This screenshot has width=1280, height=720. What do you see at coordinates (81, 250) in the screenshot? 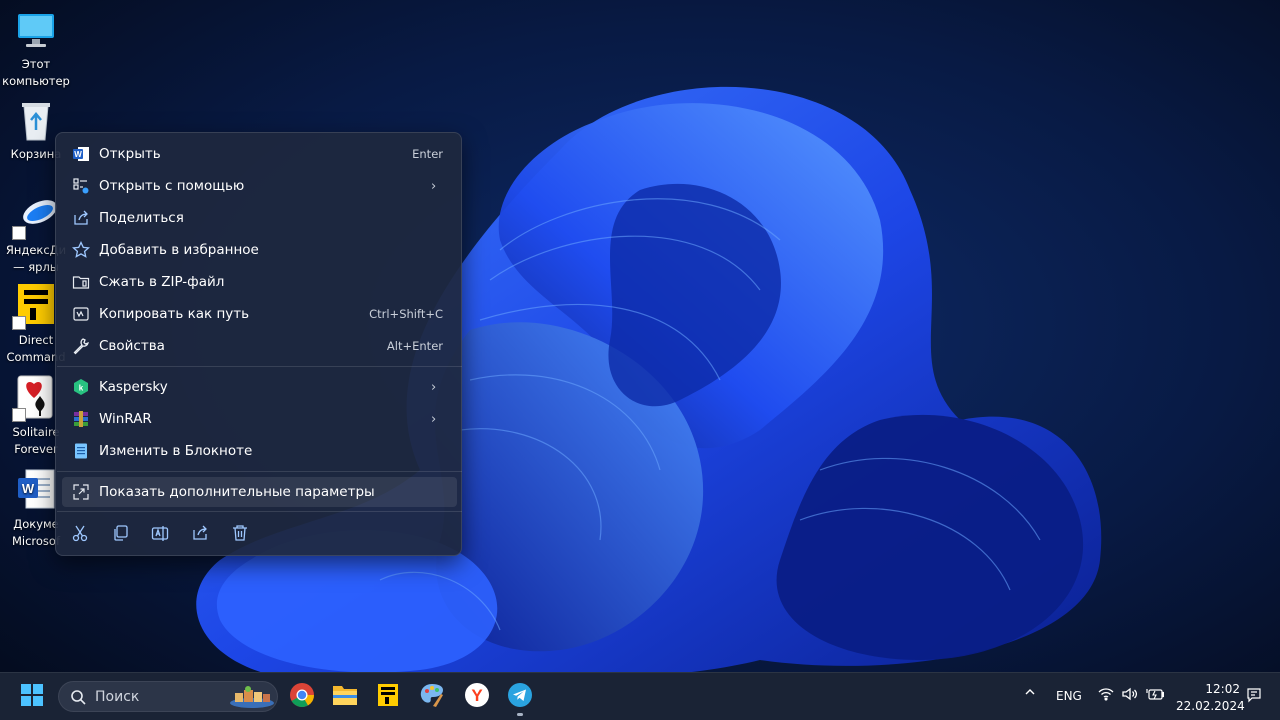
I see `star-icon` at bounding box center [81, 250].